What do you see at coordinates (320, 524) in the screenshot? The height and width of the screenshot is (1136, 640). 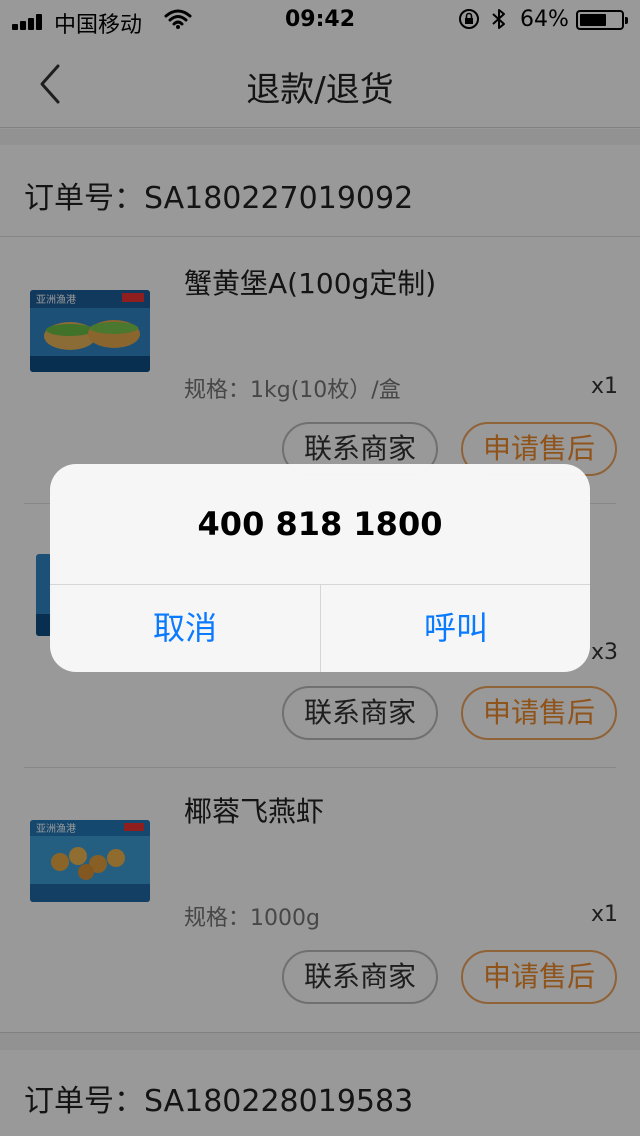 I see `phone-number: 400 818 1800` at bounding box center [320, 524].